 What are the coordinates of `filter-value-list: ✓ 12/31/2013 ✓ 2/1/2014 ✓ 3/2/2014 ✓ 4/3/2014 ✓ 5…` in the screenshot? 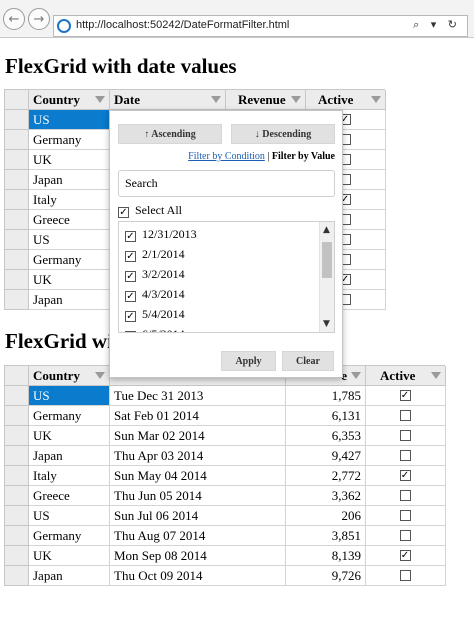 It's located at (226, 277).